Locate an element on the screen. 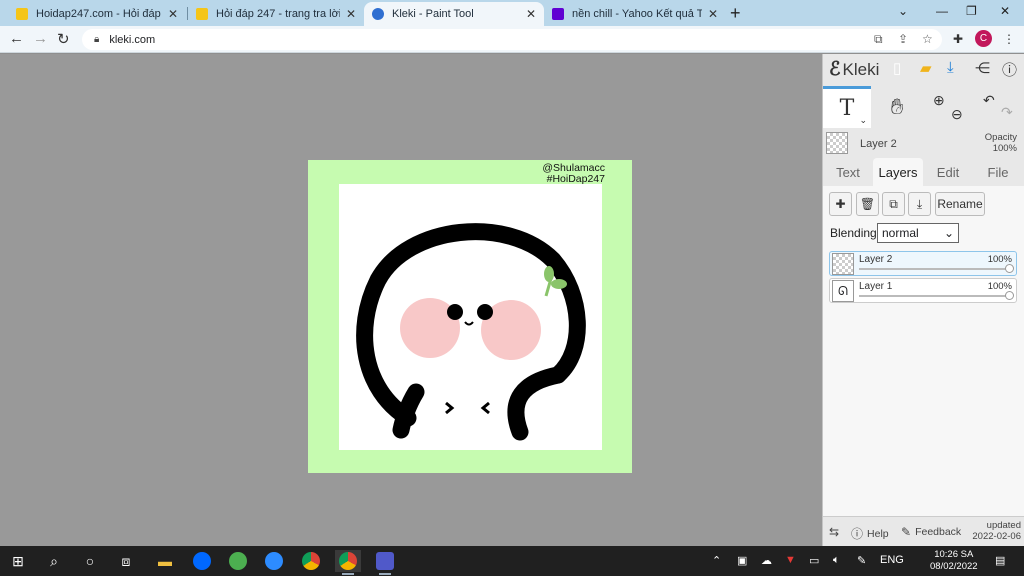 The width and height of the screenshot is (1024, 576). new-image-icon: ▯ is located at coordinates (897, 68).